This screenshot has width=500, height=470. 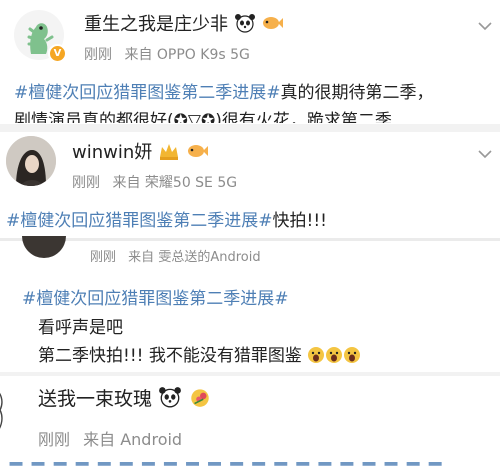 What do you see at coordinates (156, 24) in the screenshot?
I see `username: 重生之我是庄少非` at bounding box center [156, 24].